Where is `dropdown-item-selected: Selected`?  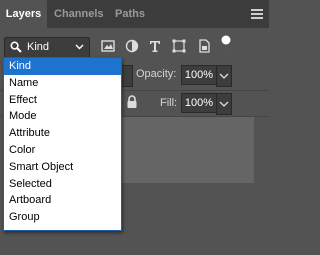 dropdown-item-selected: Selected is located at coordinates (62, 184).